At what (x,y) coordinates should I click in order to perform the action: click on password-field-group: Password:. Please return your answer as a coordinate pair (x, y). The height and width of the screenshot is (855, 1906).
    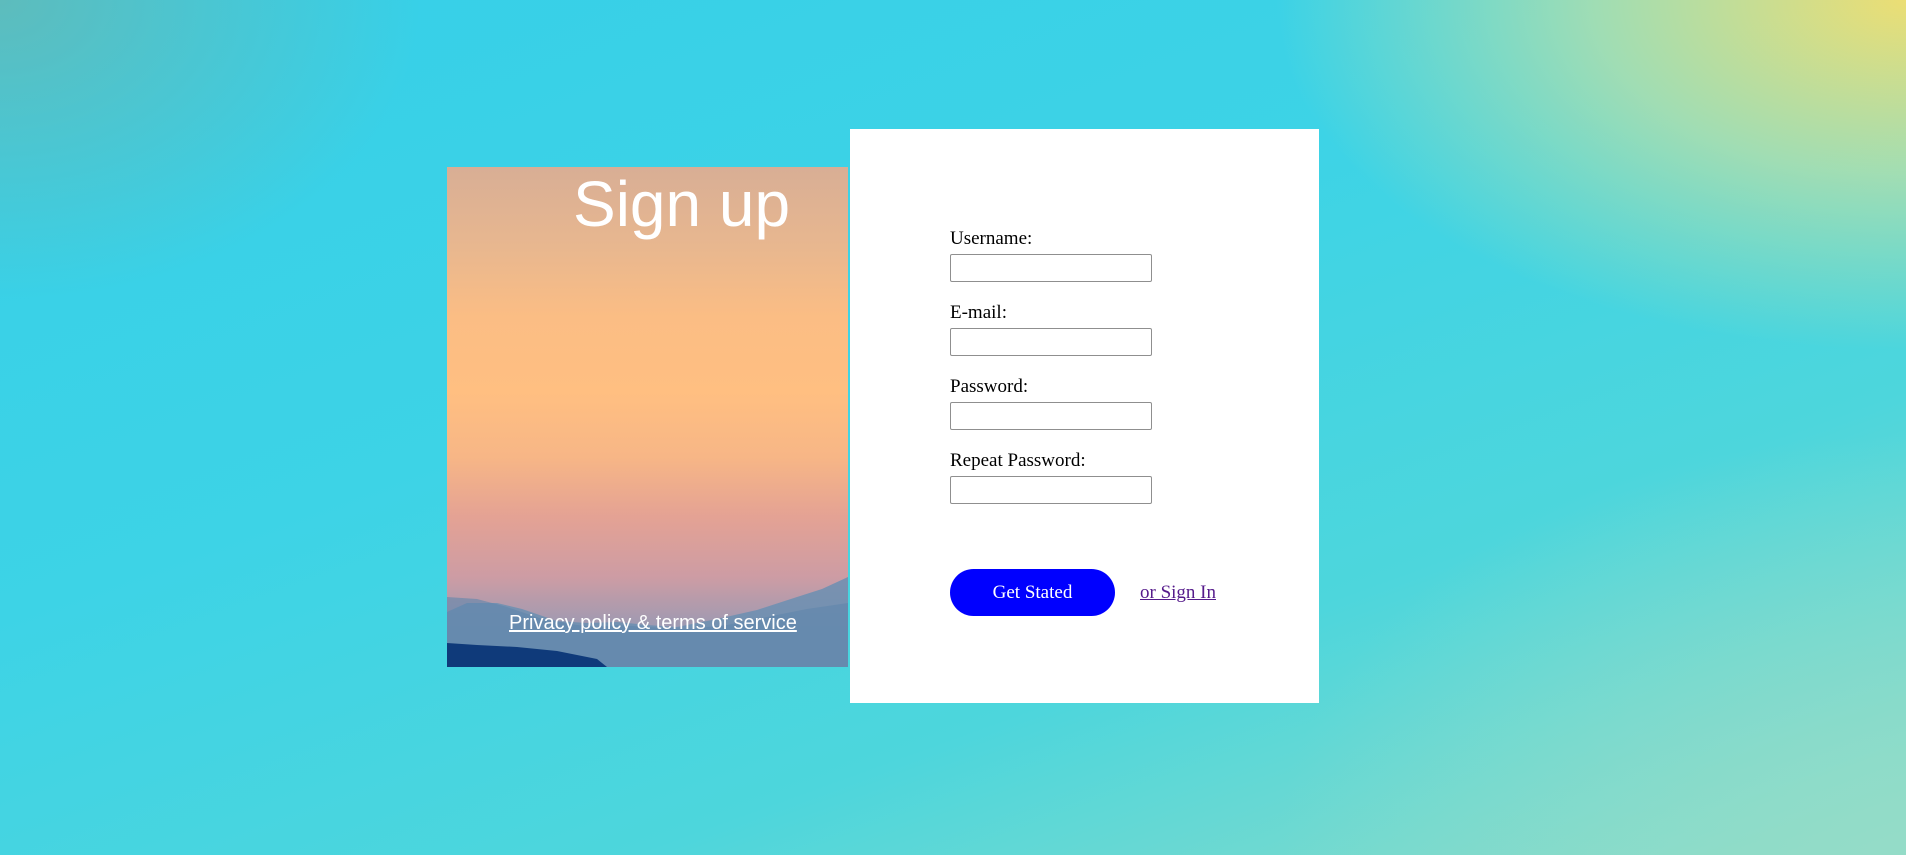
    Looking at the image, I should click on (1051, 403).